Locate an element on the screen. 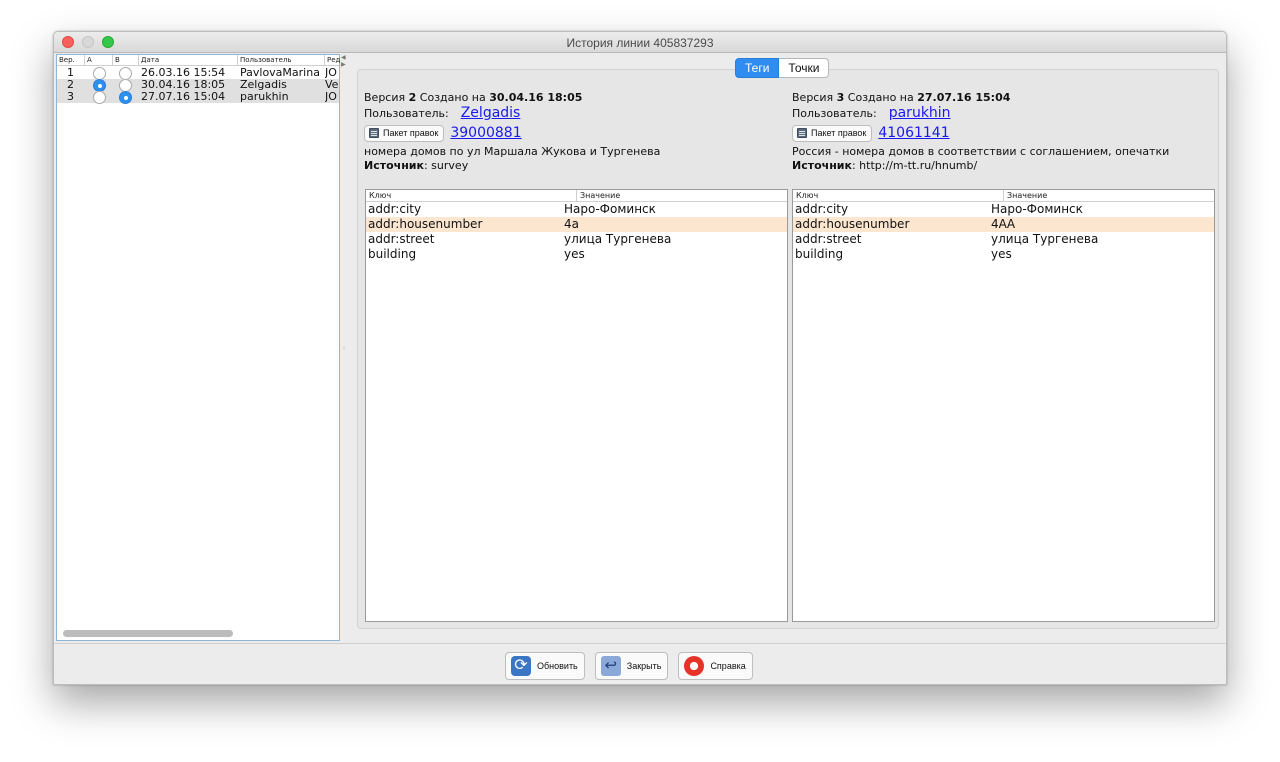 This screenshot has height=762, width=1280. version-a-header: Версия 2 Создано на 30.04.16 18:05 is located at coordinates (473, 97).